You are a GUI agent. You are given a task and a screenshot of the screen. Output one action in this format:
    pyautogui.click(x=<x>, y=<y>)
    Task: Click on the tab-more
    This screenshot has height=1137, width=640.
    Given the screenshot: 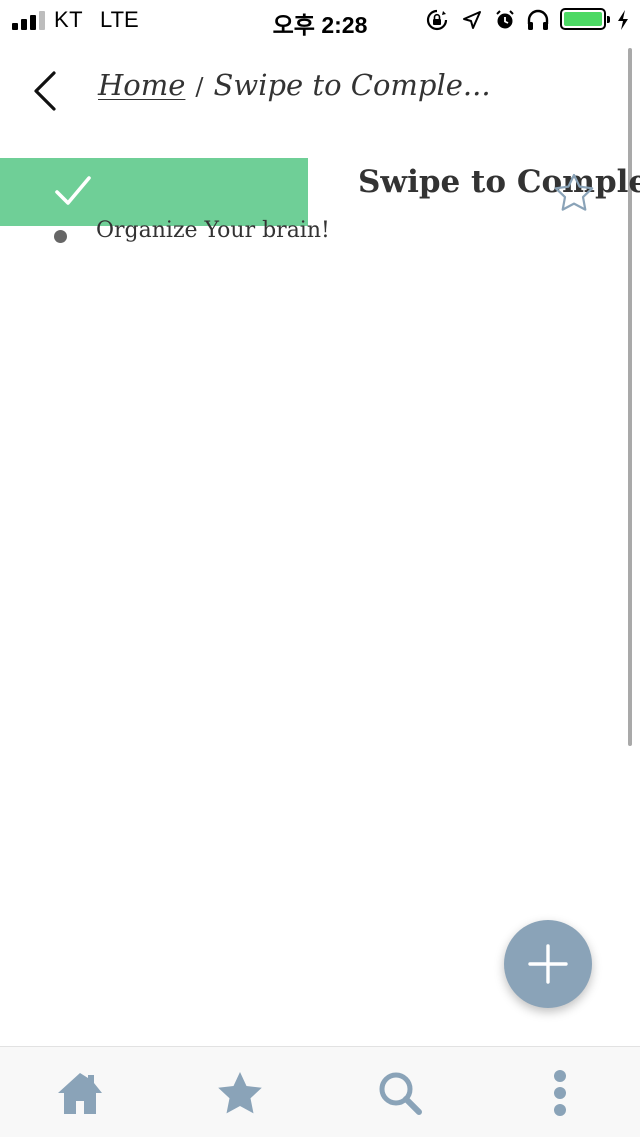 What is the action you would take?
    pyautogui.click(x=560, y=1093)
    